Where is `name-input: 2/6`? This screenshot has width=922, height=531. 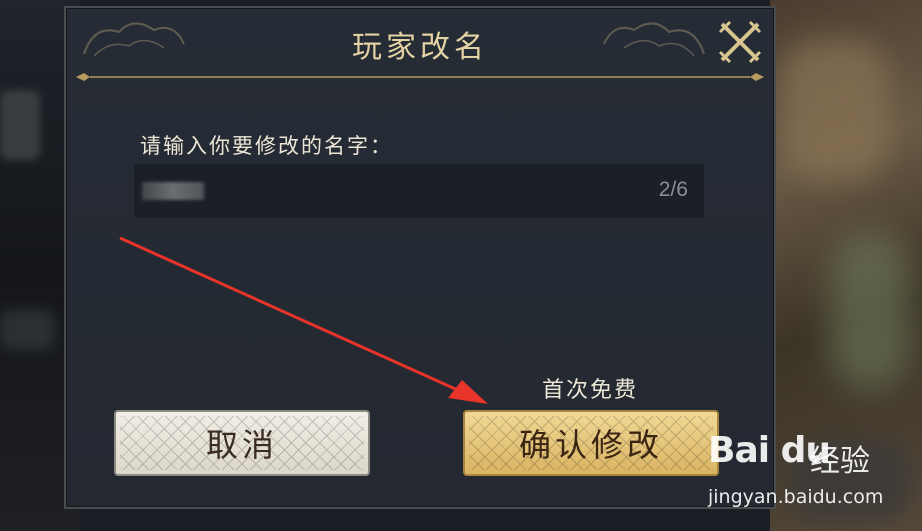 name-input: 2/6 is located at coordinates (419, 191).